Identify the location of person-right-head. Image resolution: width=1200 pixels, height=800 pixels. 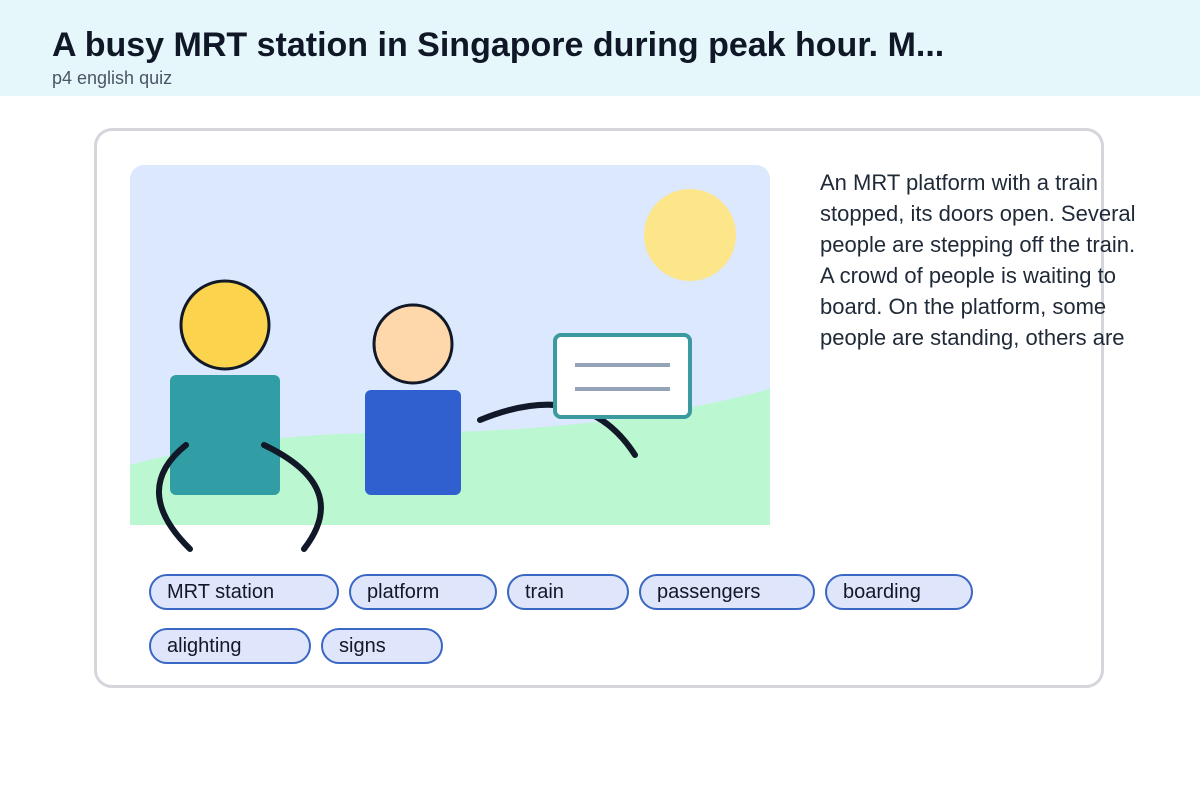
(413, 344).